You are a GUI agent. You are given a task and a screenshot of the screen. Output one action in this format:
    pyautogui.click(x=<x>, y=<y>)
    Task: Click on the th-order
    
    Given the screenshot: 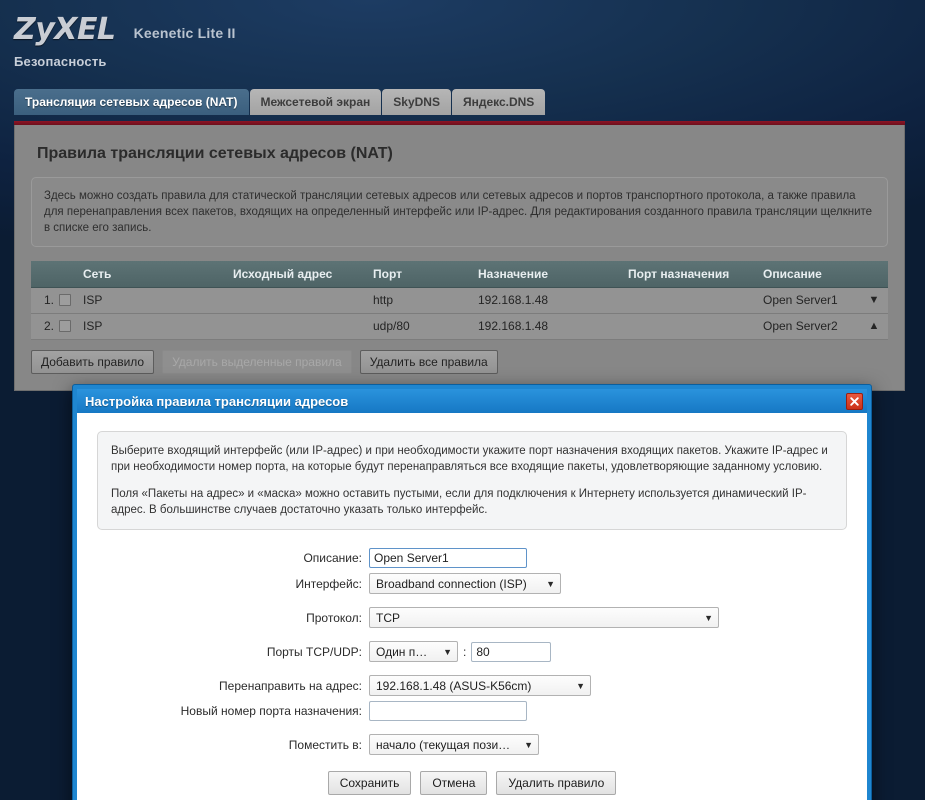 What is the action you would take?
    pyautogui.click(x=874, y=274)
    